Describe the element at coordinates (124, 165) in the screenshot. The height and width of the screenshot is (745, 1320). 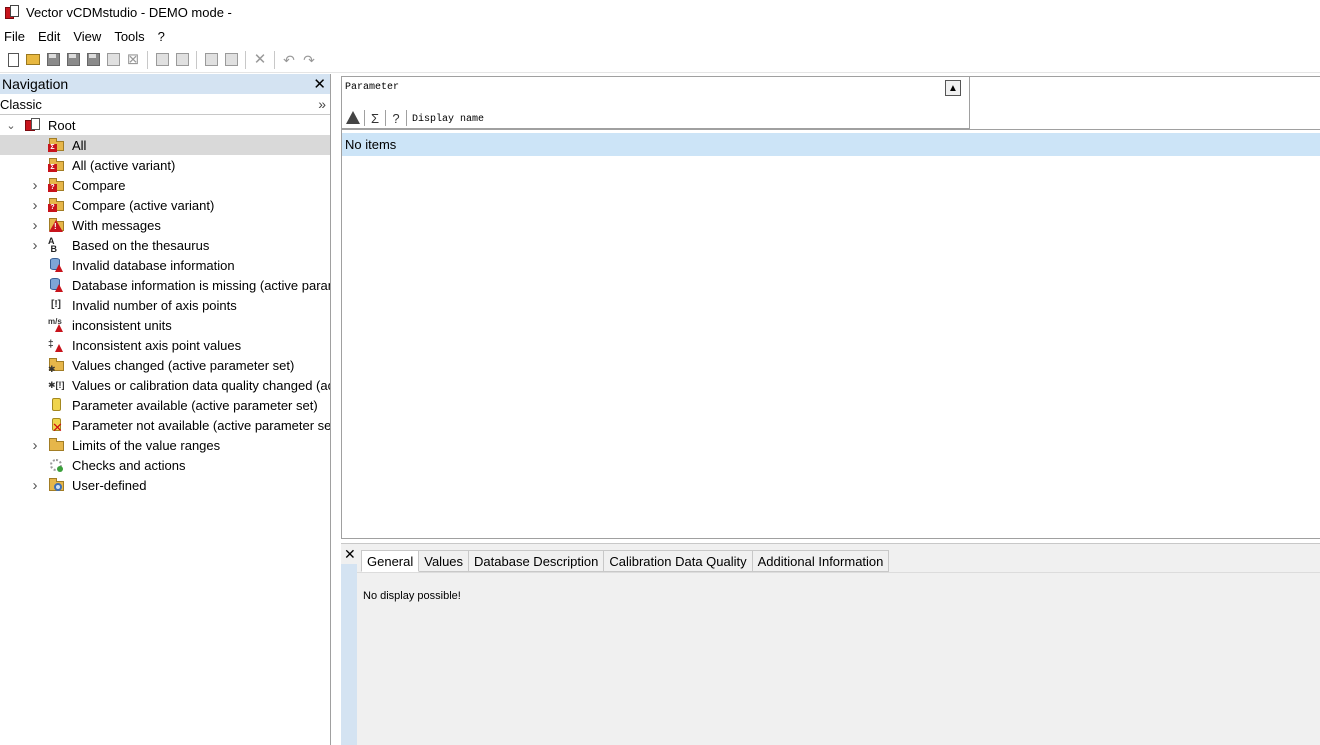
I see `tree-node-label: All (active variant)` at that location.